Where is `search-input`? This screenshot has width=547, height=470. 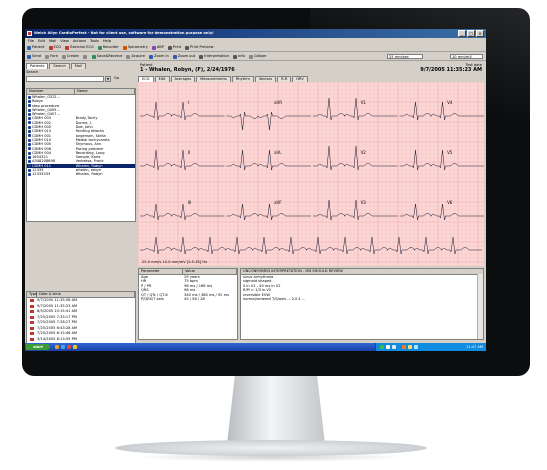
search-input is located at coordinates (65, 78).